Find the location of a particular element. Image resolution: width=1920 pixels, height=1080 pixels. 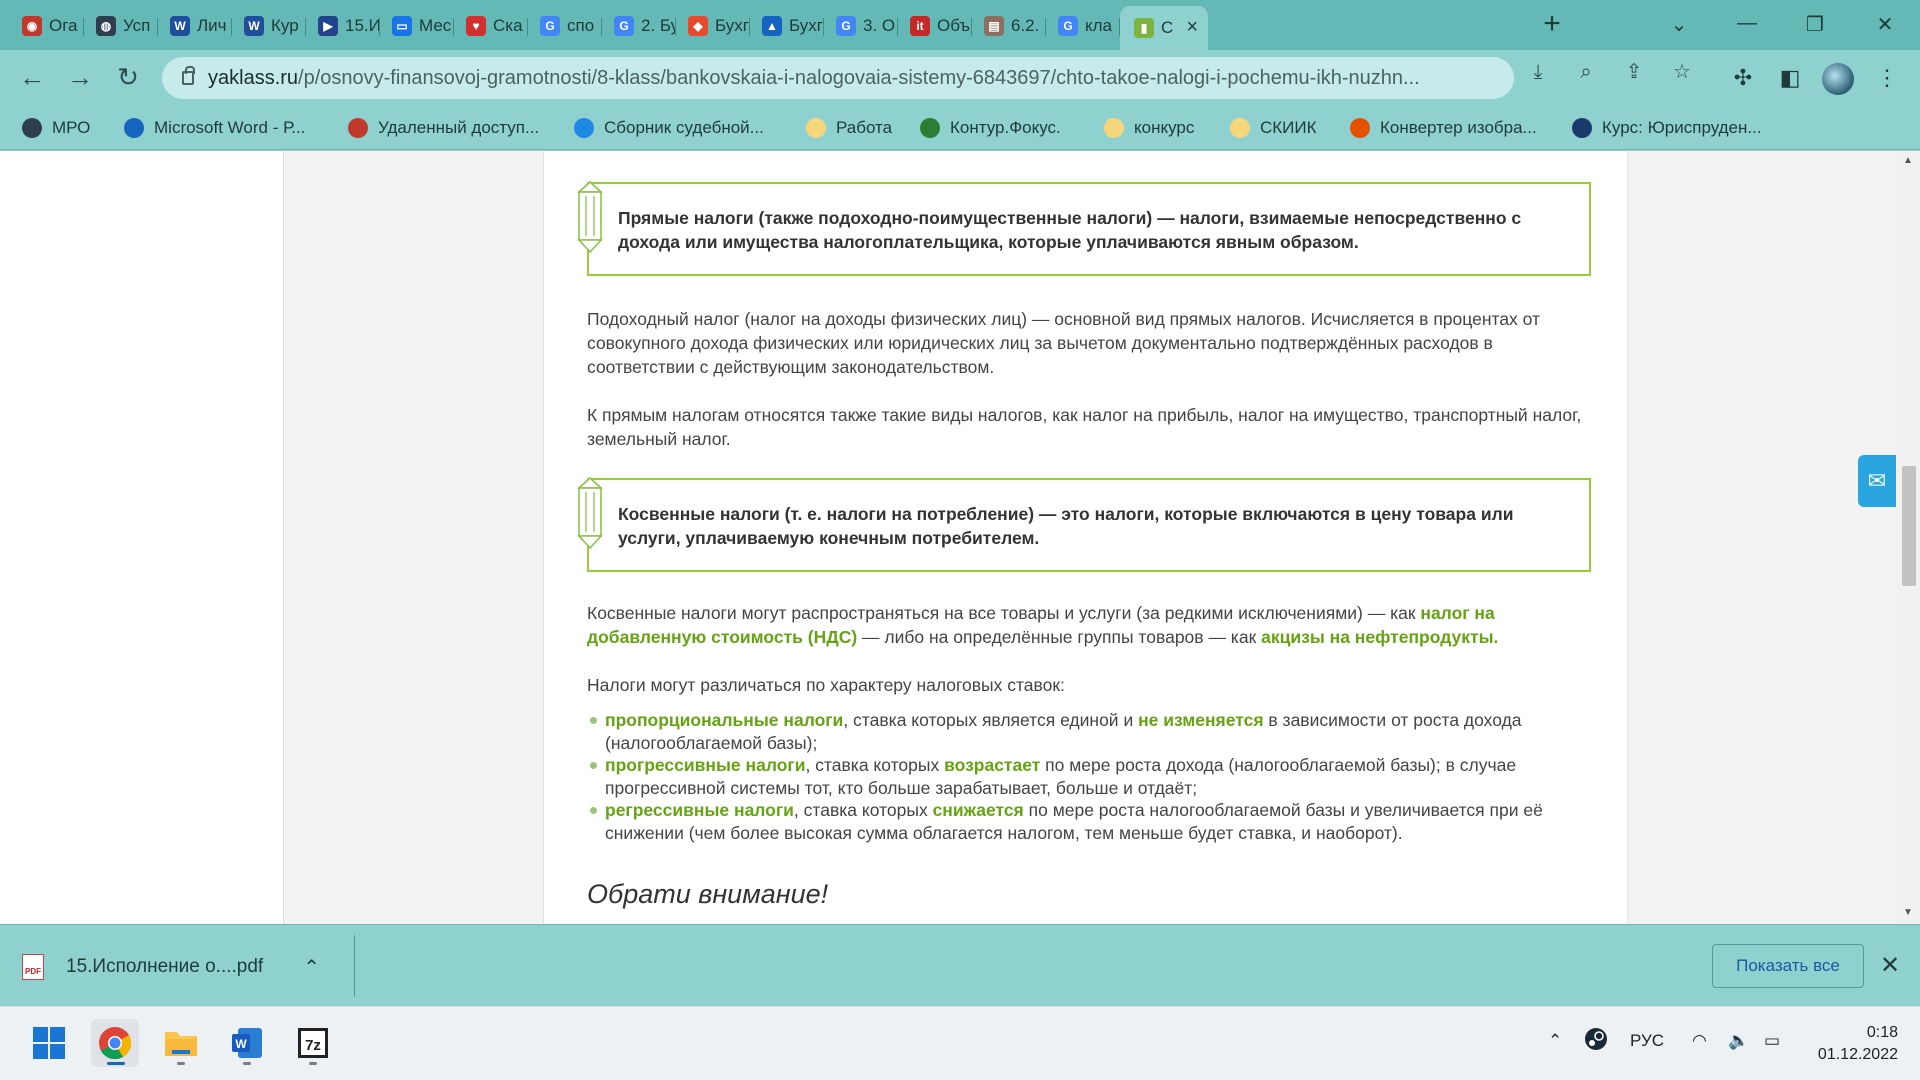

lock-icon is located at coordinates (188, 75).